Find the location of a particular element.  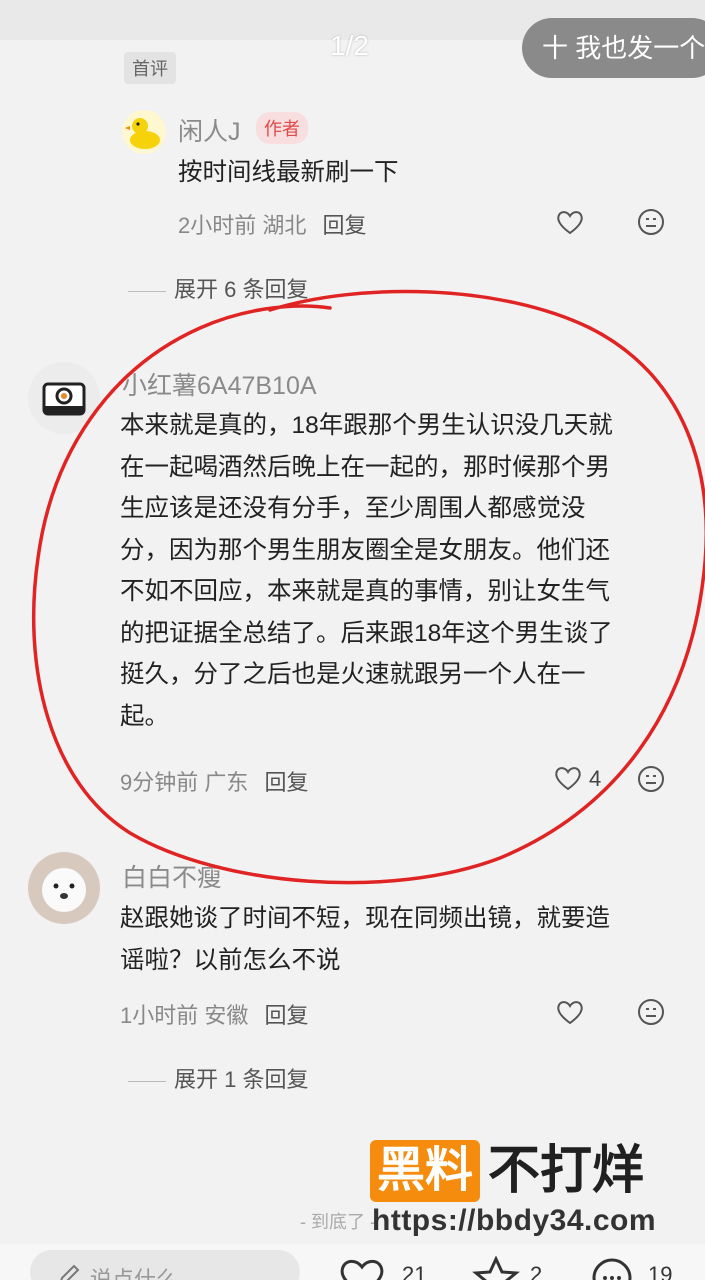

comment-meta: 9分钟前 广东 回复 is located at coordinates (214, 781).